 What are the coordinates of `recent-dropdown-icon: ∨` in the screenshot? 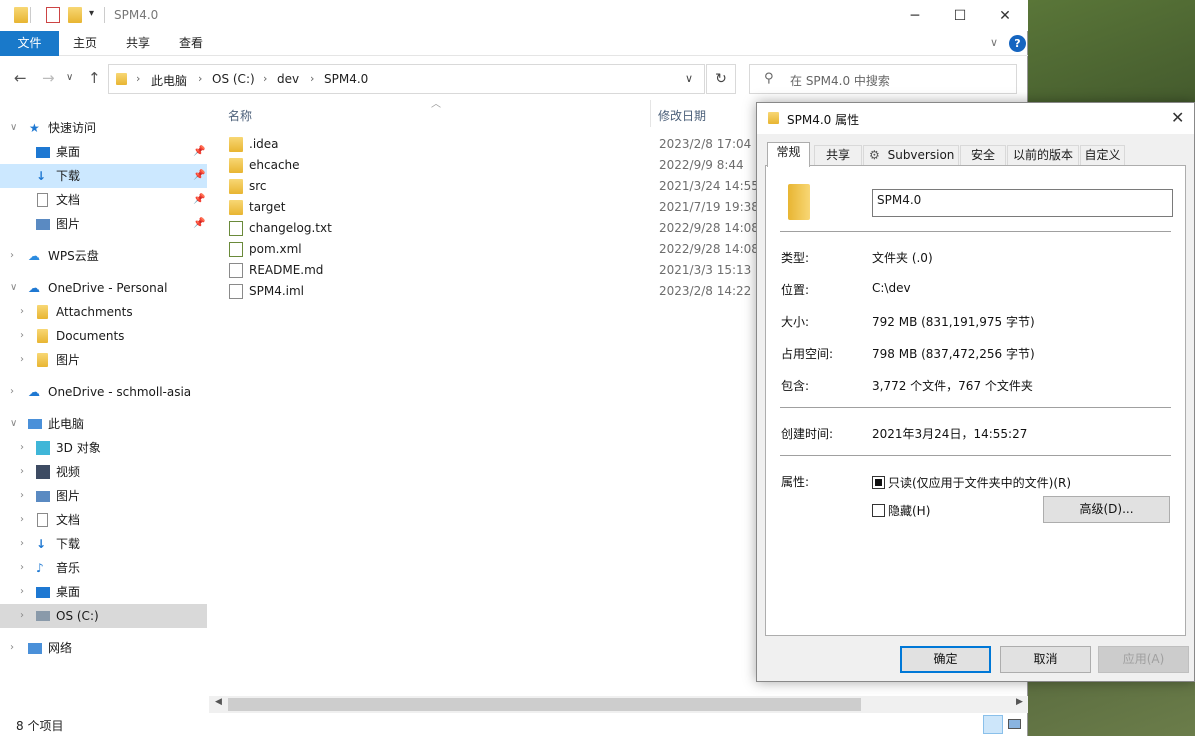 It's located at (69, 77).